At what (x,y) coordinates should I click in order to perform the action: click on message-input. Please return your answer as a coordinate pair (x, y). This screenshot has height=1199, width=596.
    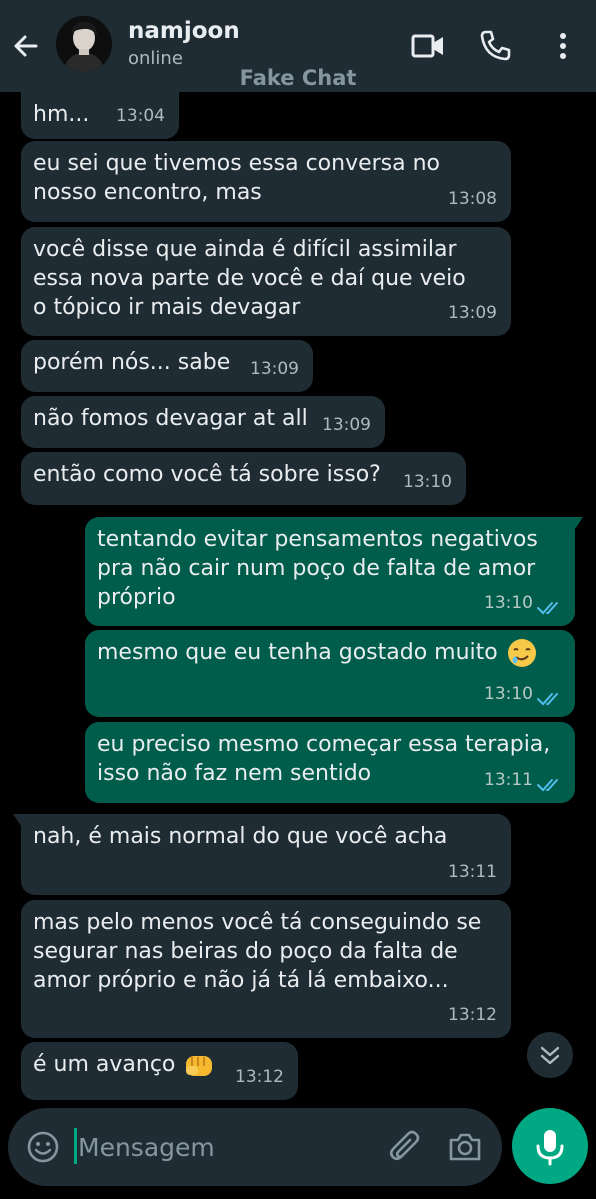
    Looking at the image, I should click on (228, 1147).